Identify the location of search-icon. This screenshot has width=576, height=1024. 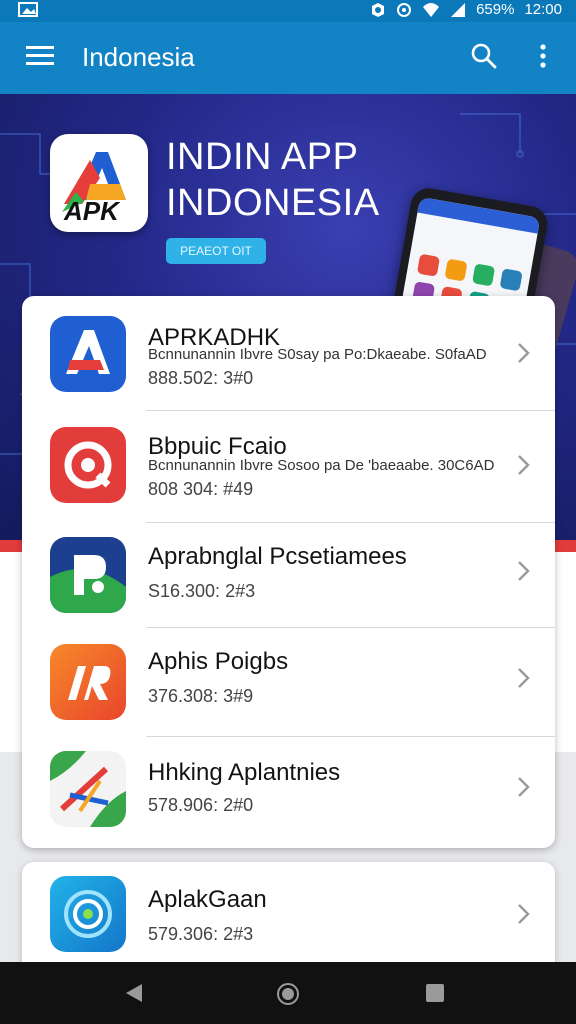
(484, 56).